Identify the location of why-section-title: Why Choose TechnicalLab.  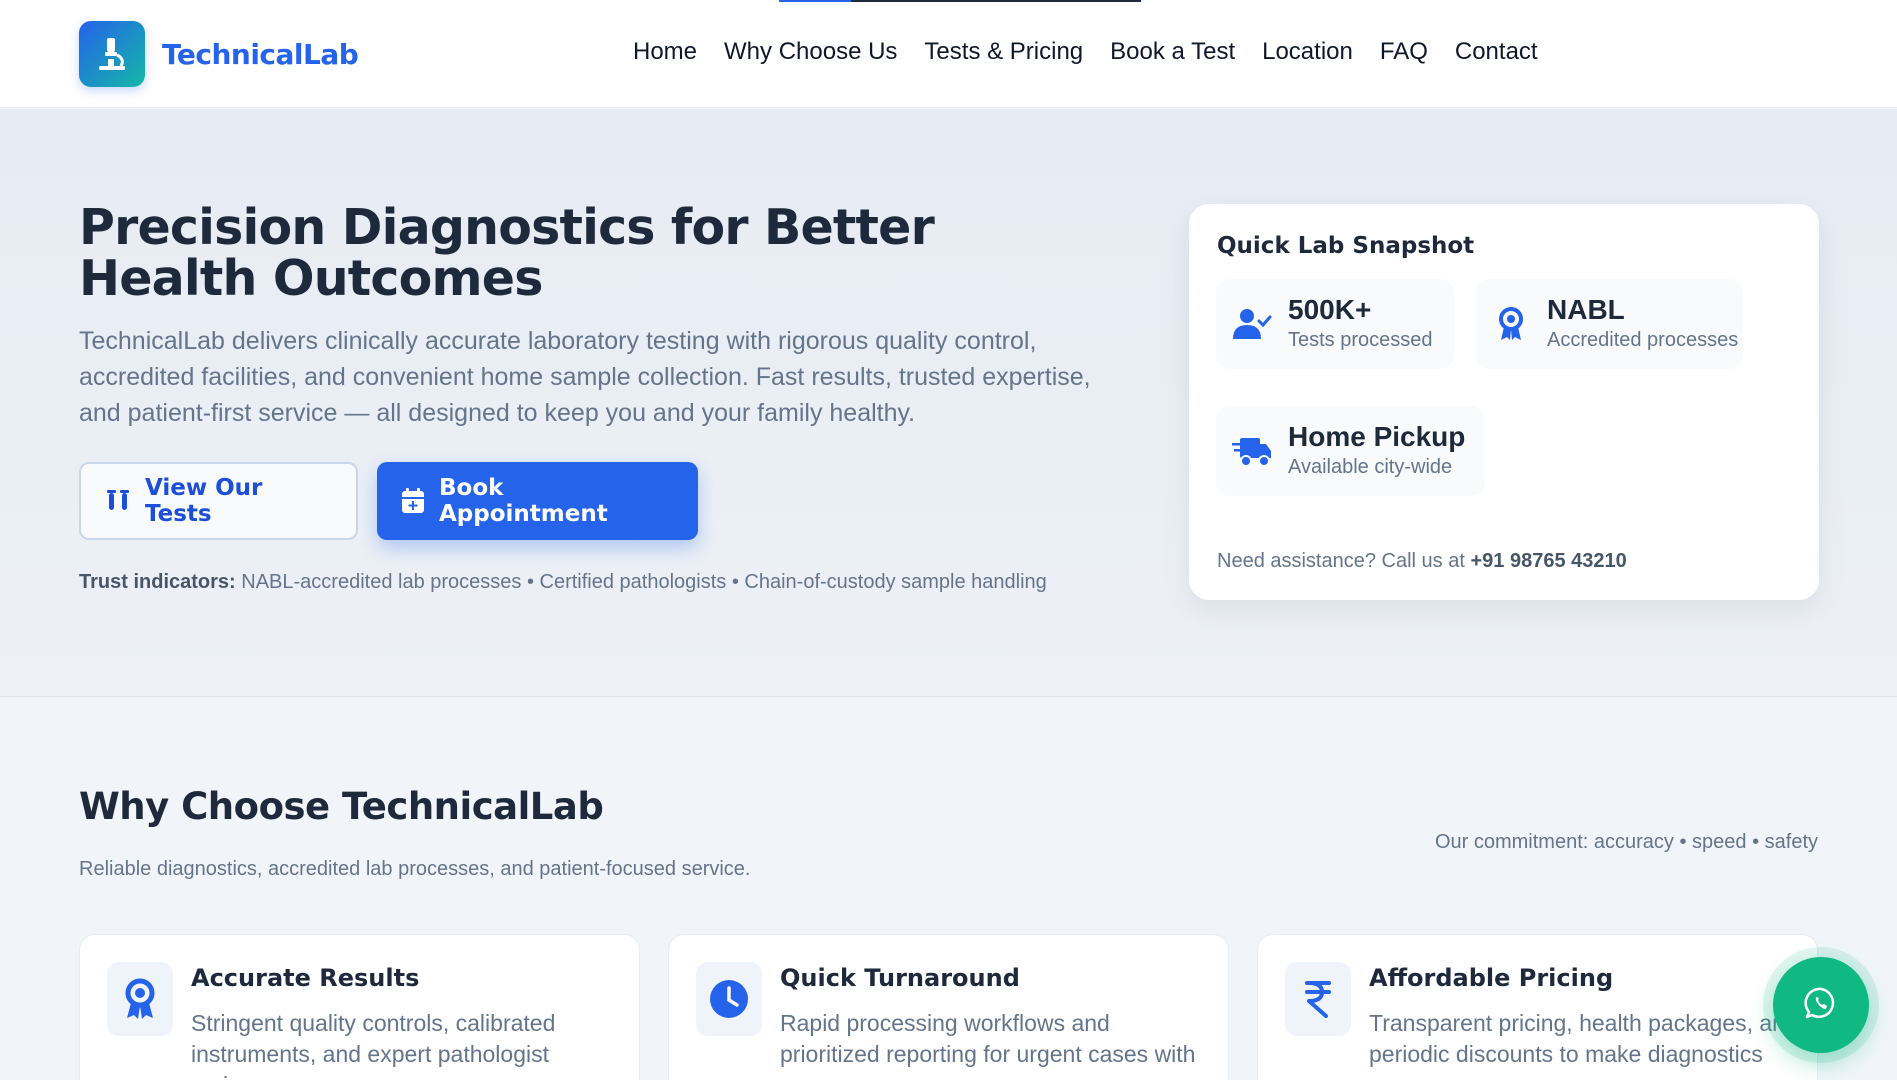
(341, 806).